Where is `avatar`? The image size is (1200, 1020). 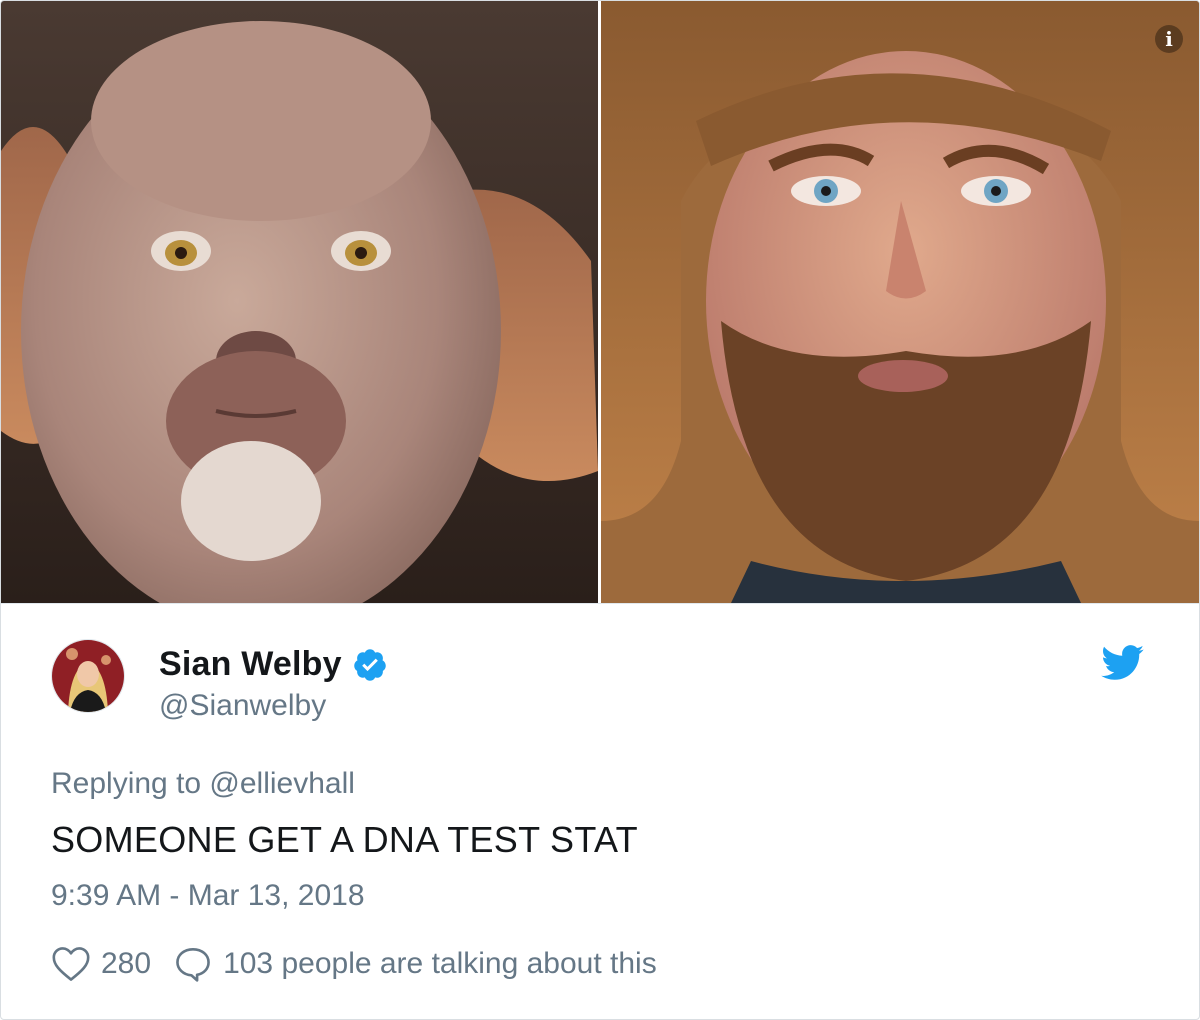
avatar is located at coordinates (88, 676).